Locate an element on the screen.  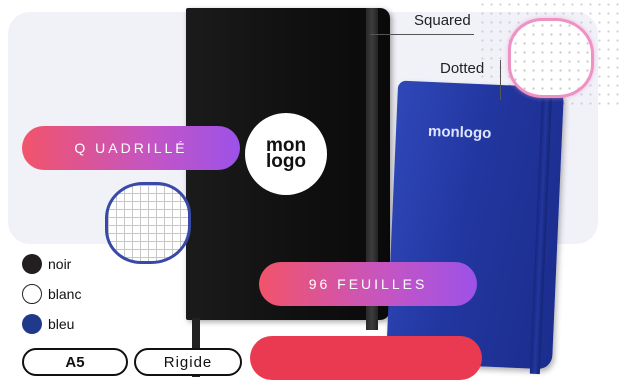
color-label-blanc: blanc is located at coordinates (65, 294).